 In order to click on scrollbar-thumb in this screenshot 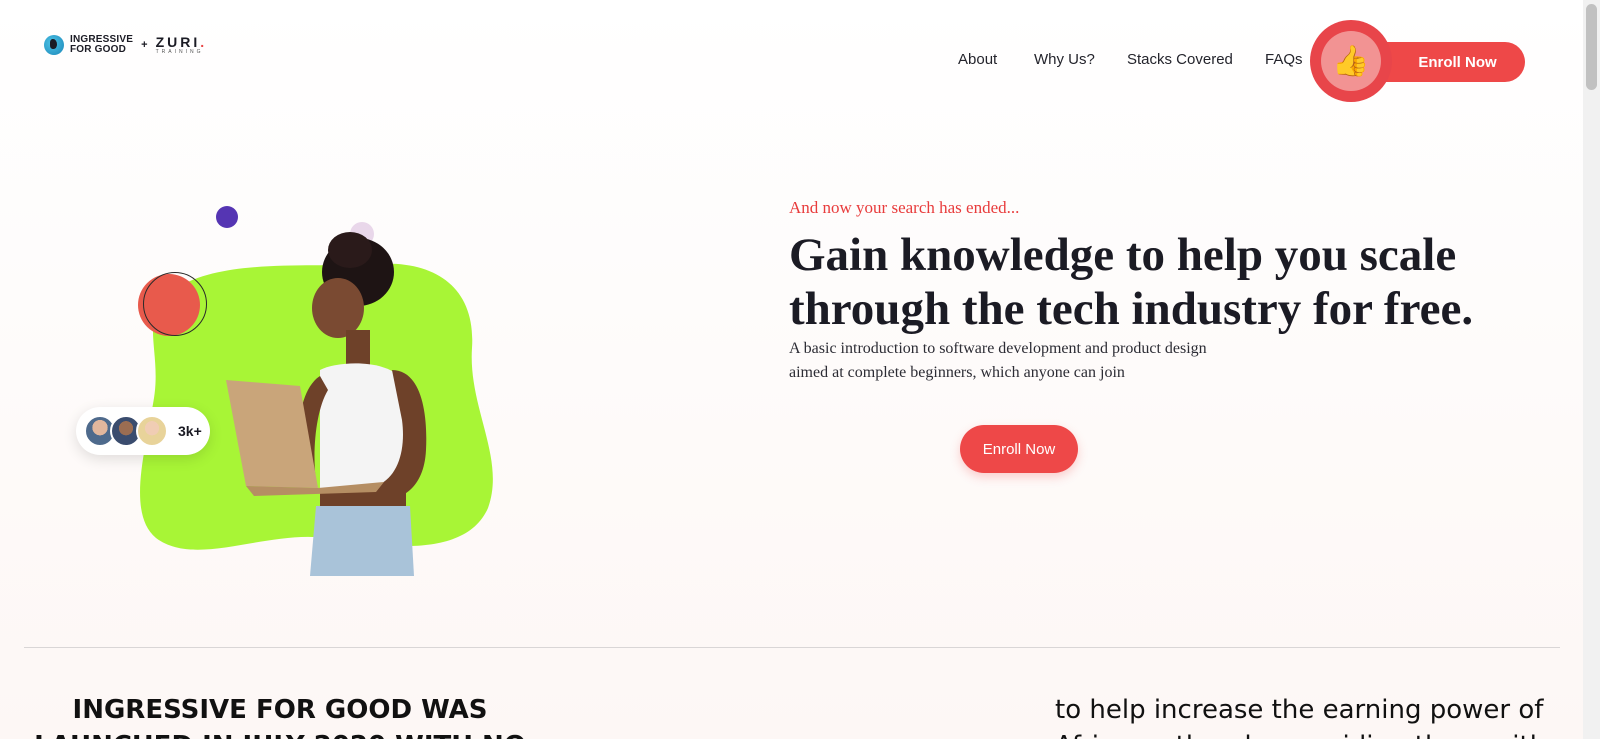, I will do `click(1591, 47)`.